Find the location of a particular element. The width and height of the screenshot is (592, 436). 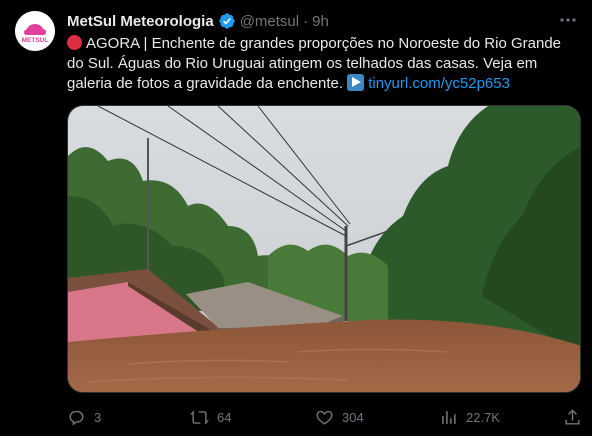

avatar: METSUL is located at coordinates (35, 31).